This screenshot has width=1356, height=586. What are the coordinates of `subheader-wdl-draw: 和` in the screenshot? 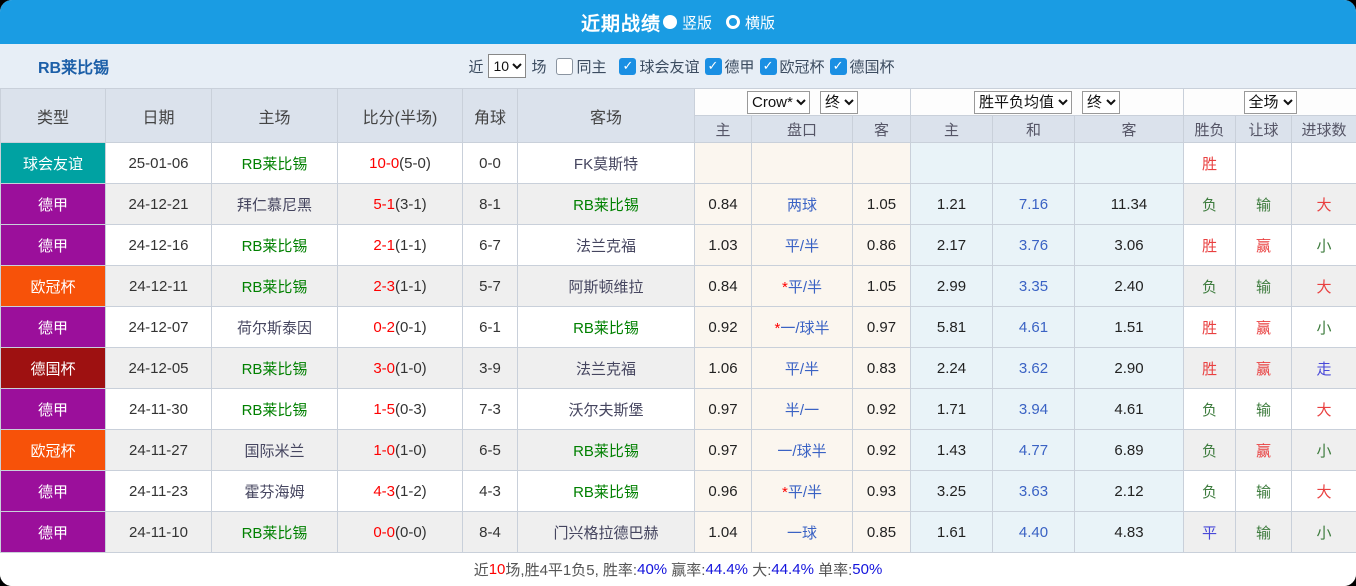 It's located at (1034, 129).